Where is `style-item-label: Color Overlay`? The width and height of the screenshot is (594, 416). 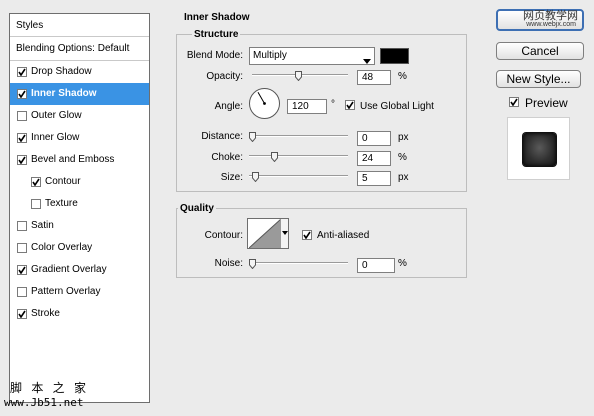 style-item-label: Color Overlay is located at coordinates (62, 247).